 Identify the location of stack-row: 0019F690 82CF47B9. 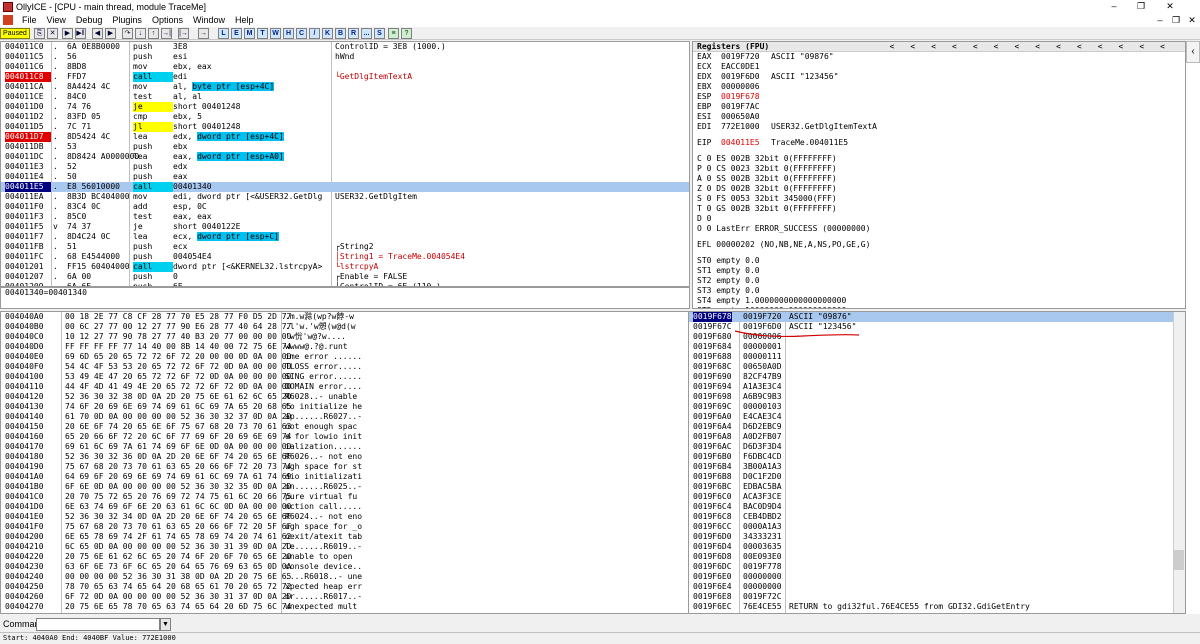
(937, 377).